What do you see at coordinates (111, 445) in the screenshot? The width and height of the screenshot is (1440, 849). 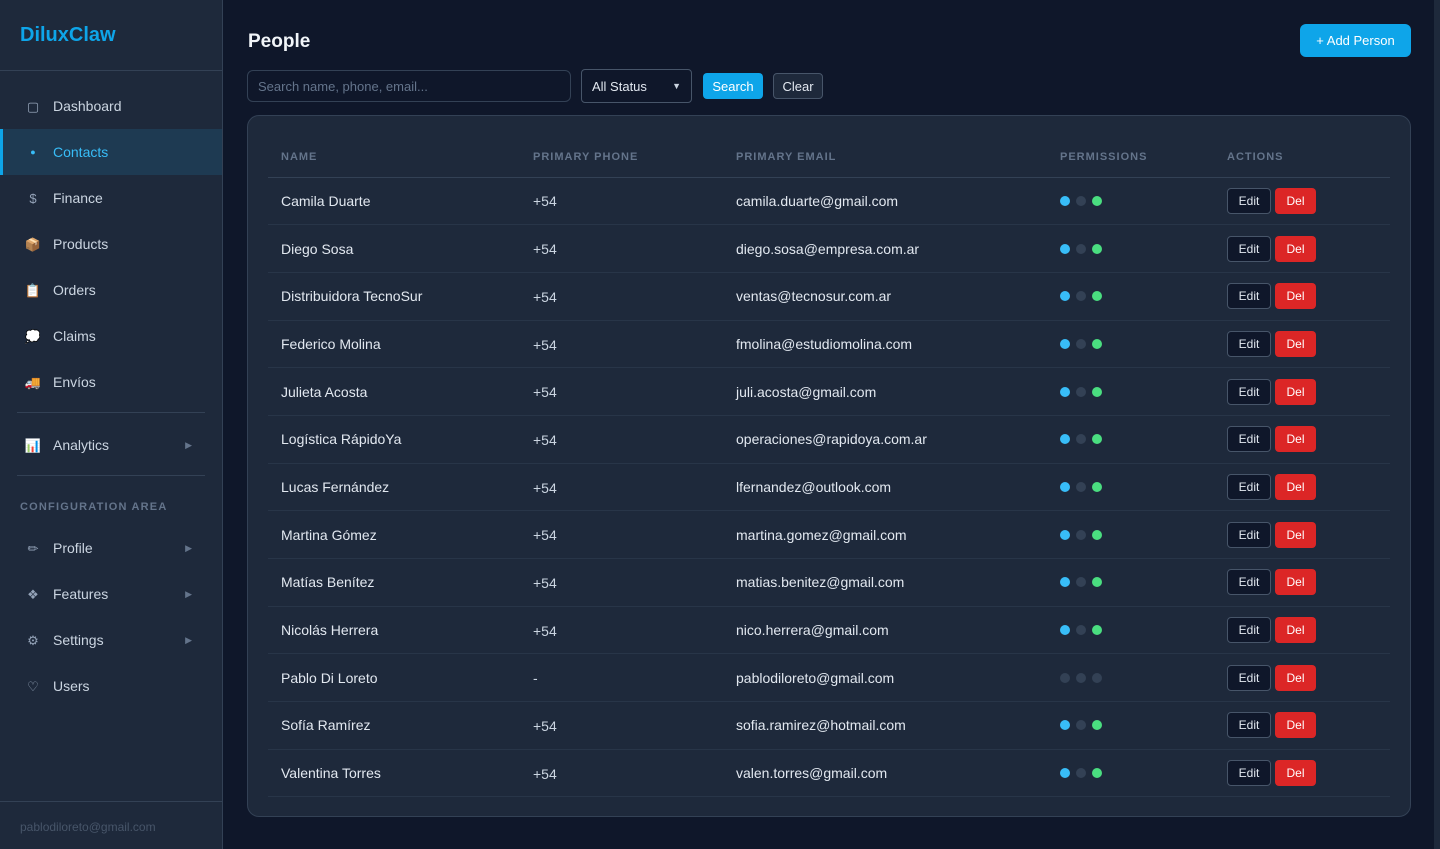 I see `sidebar-item-analytics: 📊 Analytics ▶` at bounding box center [111, 445].